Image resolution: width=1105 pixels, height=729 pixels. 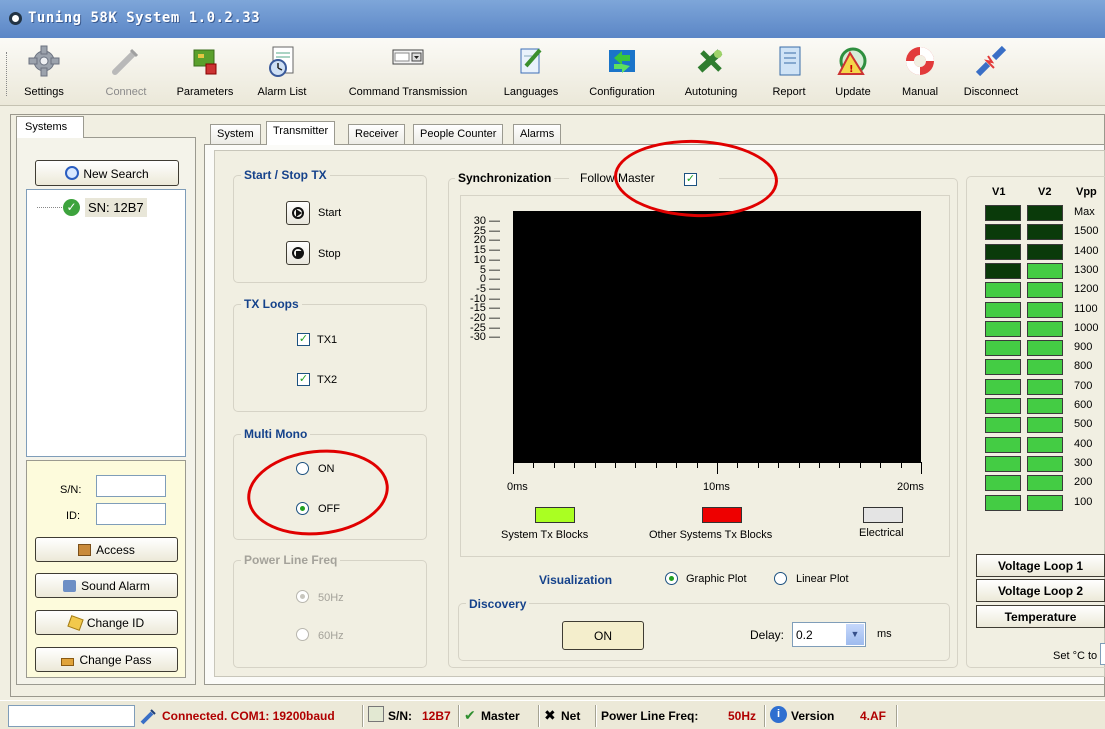 I want to click on sn-label: S/N:, so click(x=71, y=490).